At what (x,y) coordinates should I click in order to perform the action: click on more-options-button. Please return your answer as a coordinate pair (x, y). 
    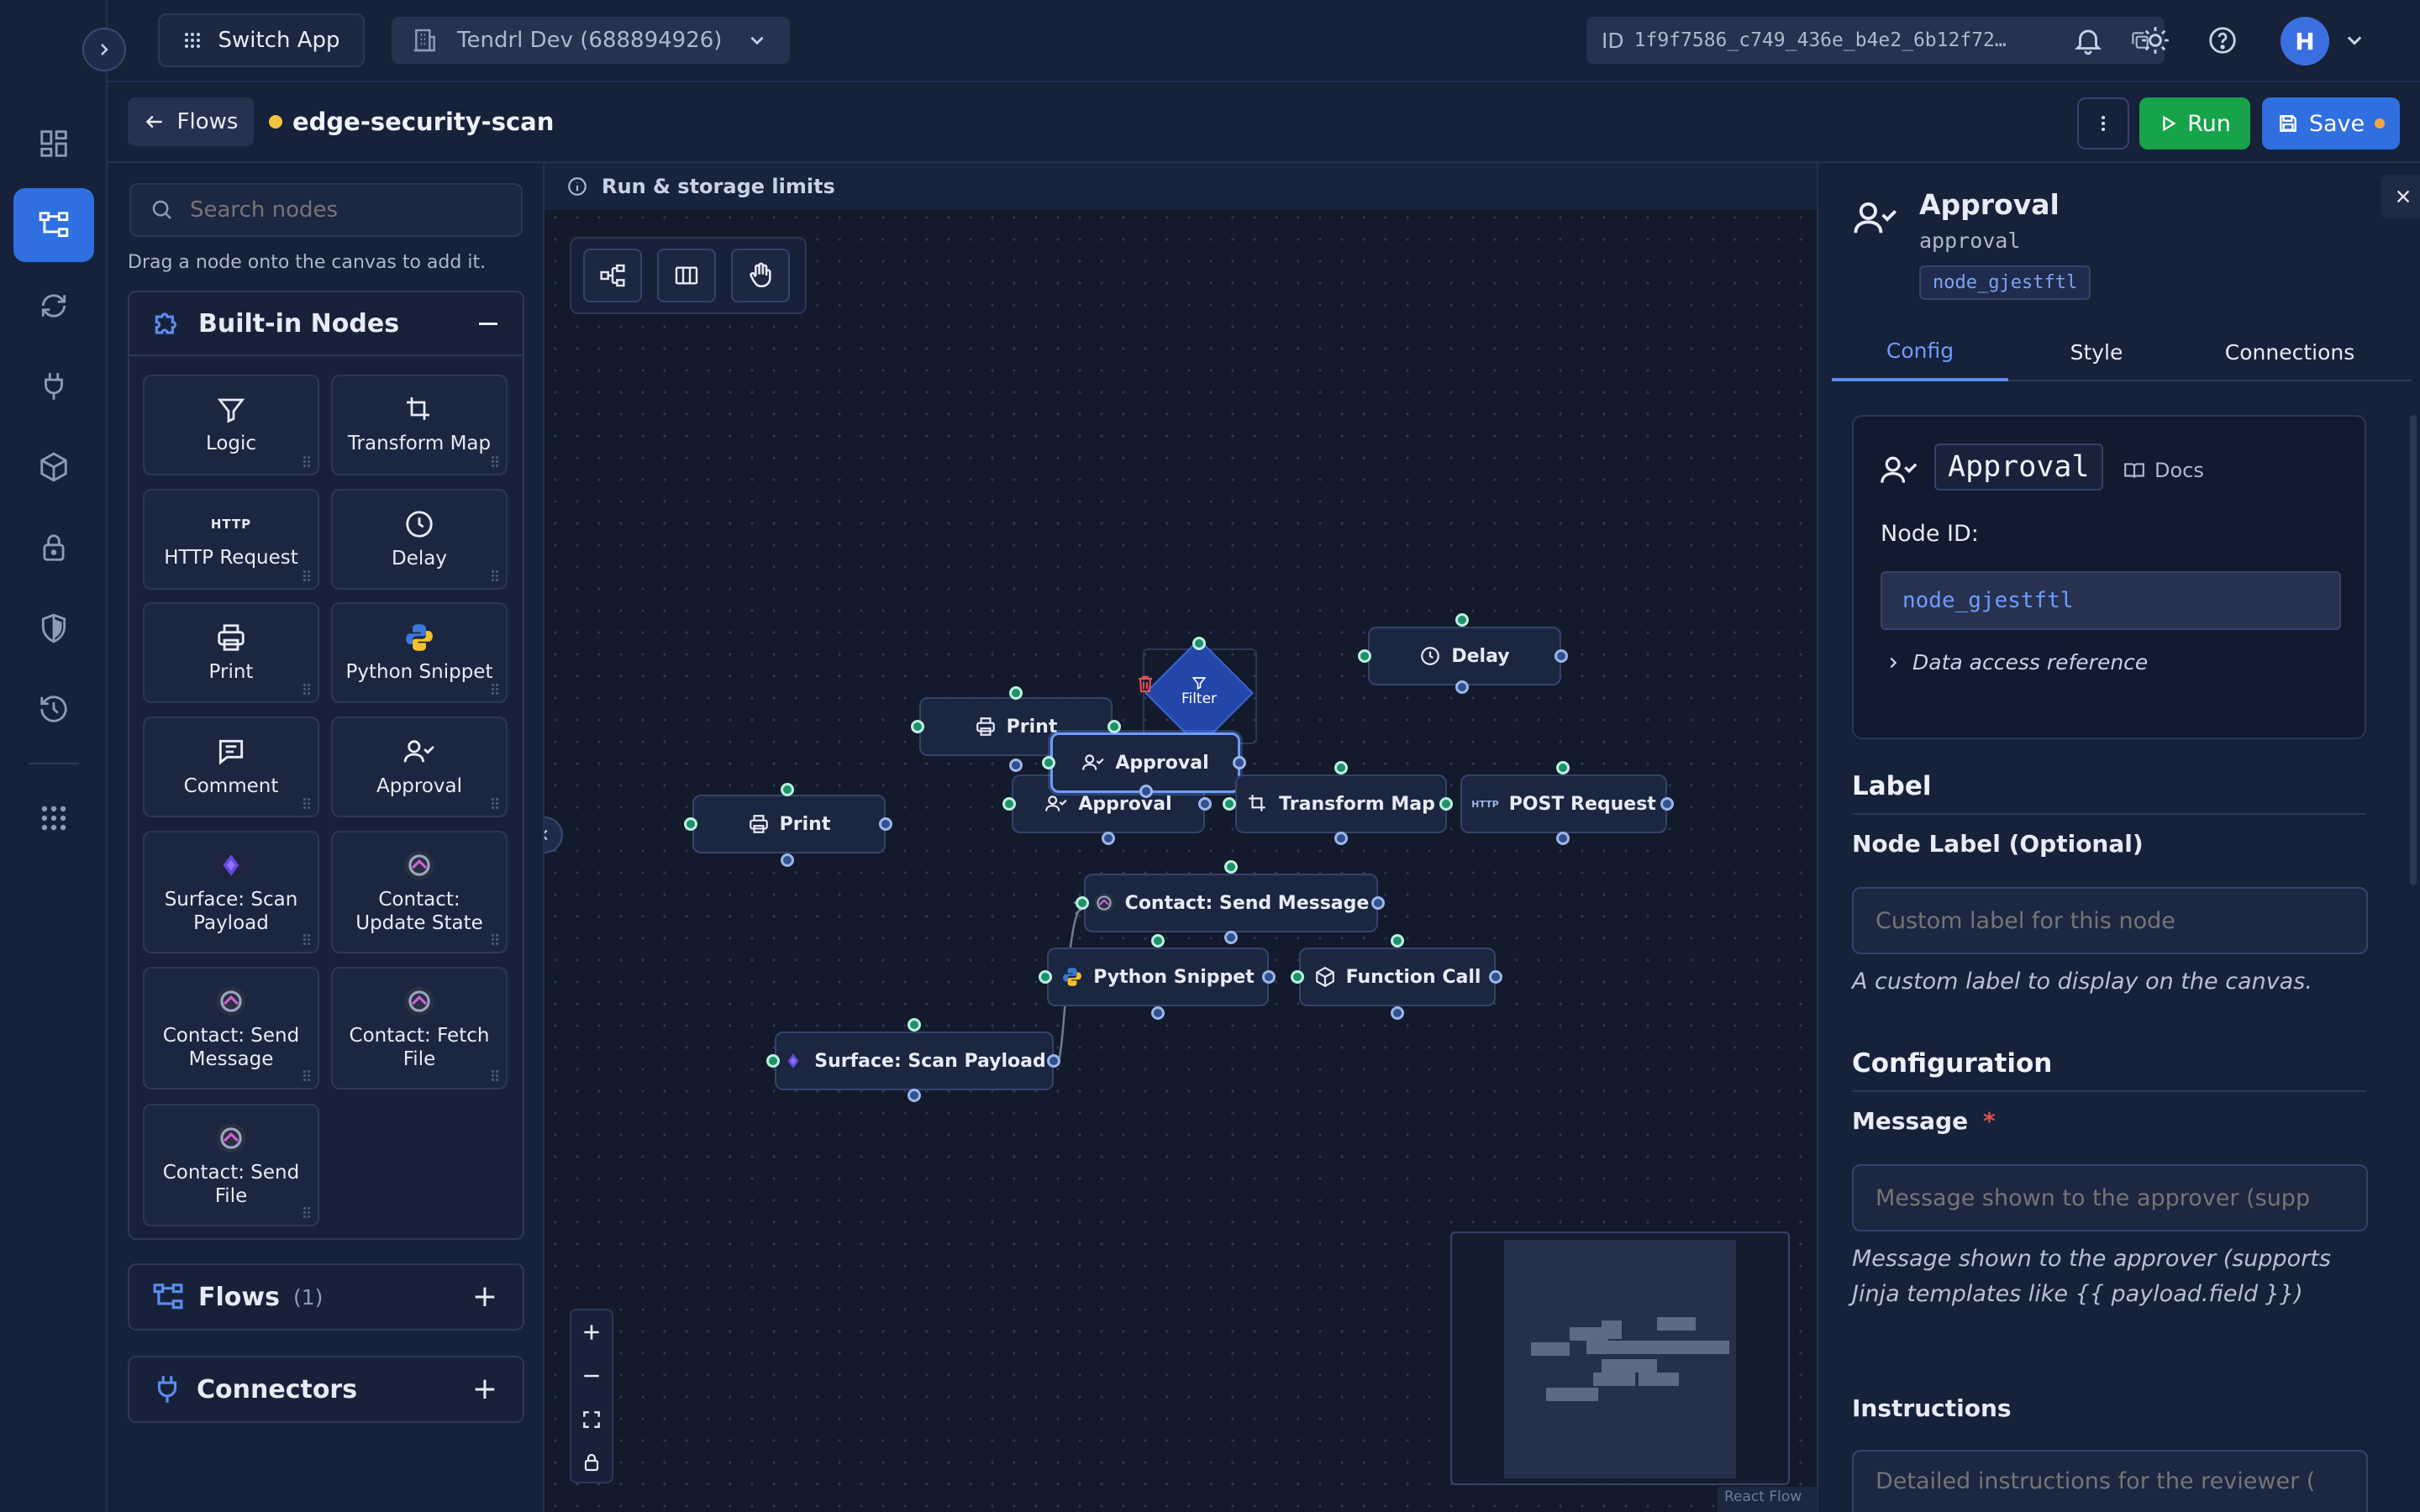
    Looking at the image, I should click on (2103, 123).